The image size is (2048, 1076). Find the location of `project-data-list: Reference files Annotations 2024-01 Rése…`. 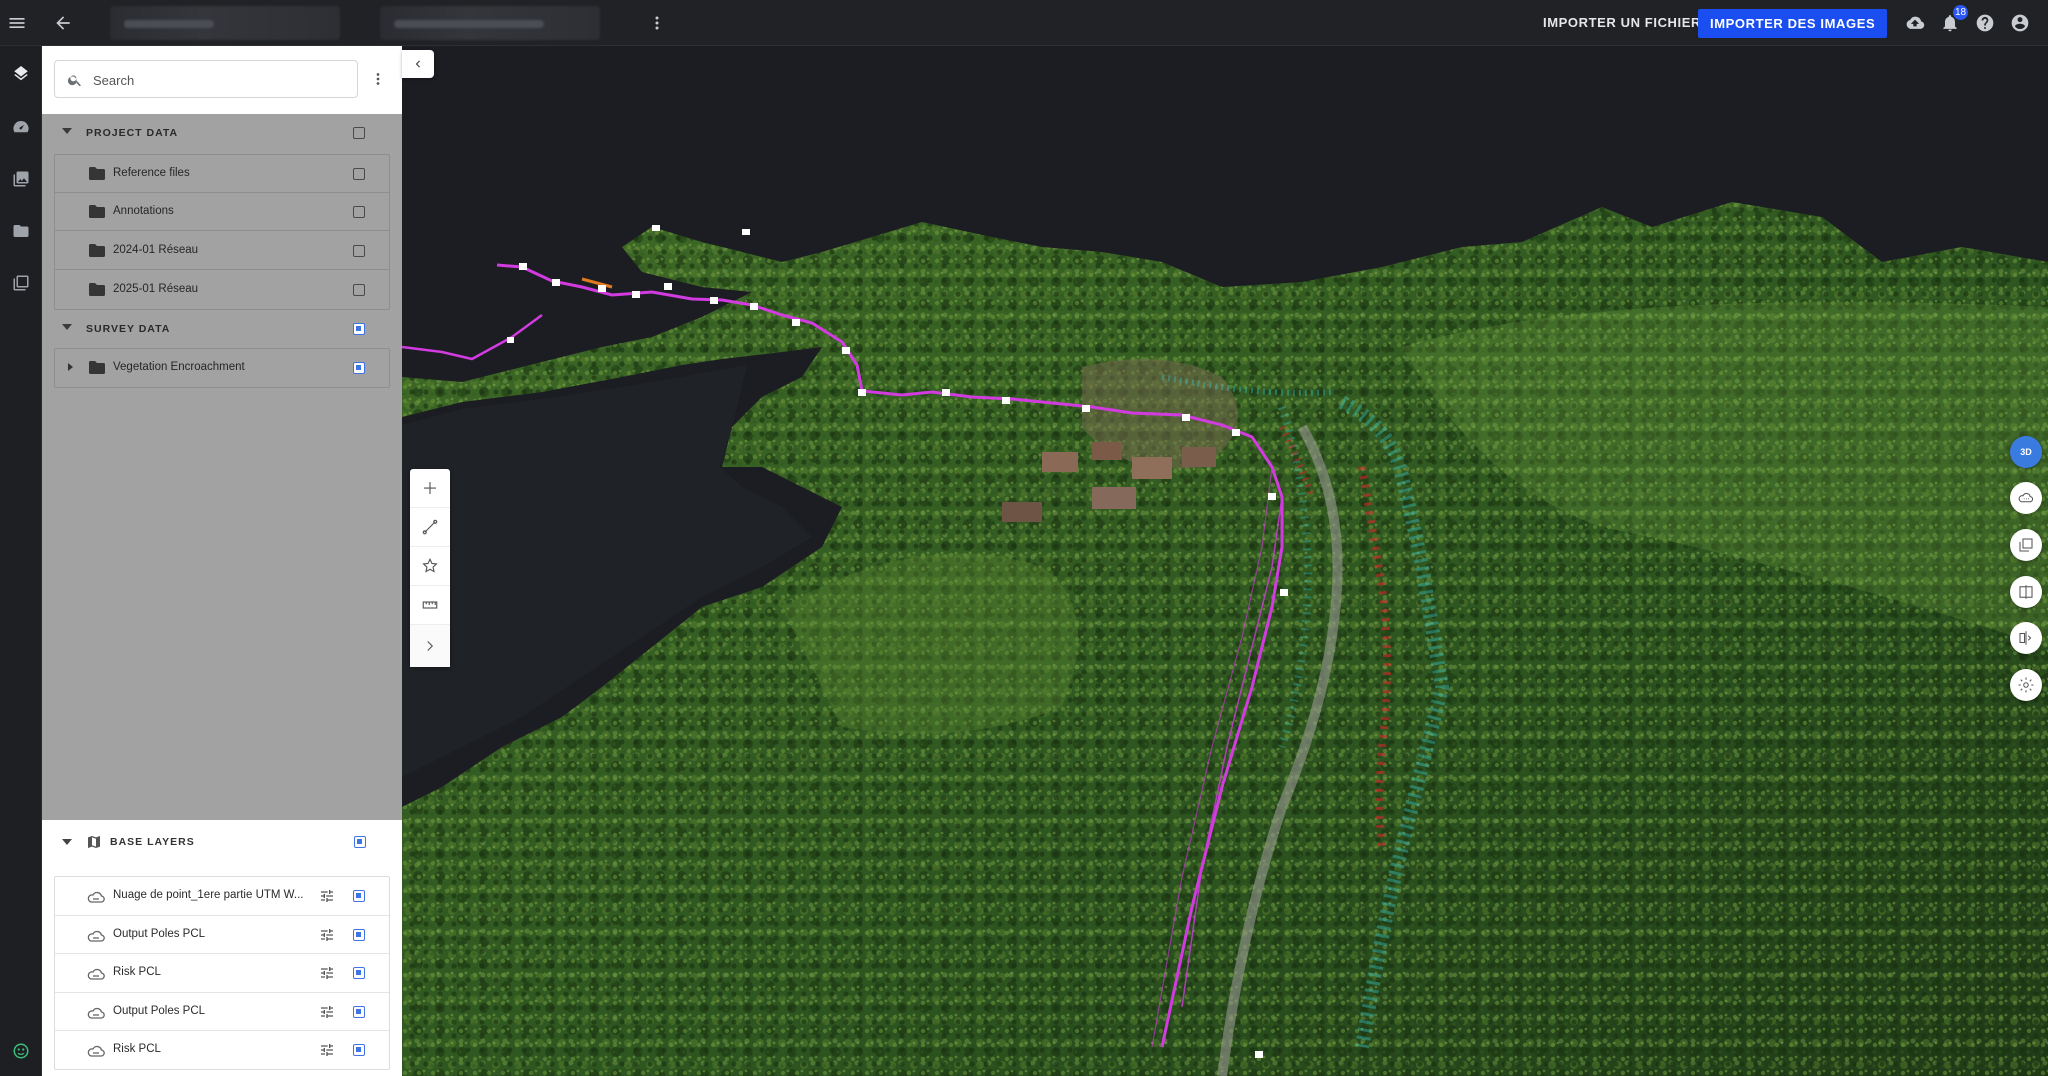

project-data-list: Reference files Annotations 2024-01 Rése… is located at coordinates (222, 232).